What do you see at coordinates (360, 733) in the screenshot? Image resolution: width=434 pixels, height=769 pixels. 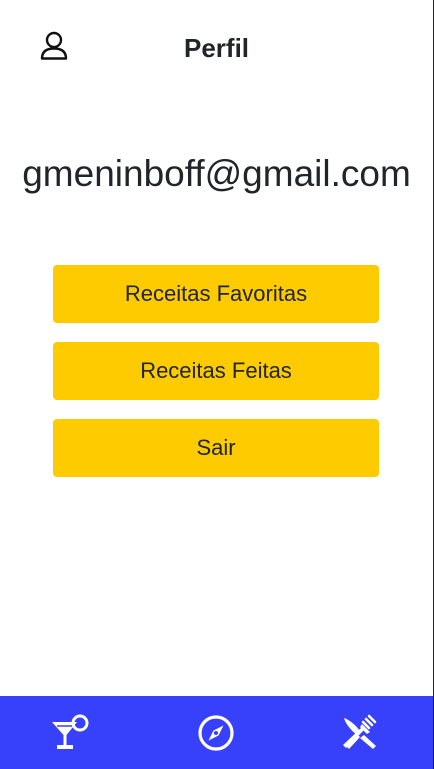 I see `fork-knife-icon` at bounding box center [360, 733].